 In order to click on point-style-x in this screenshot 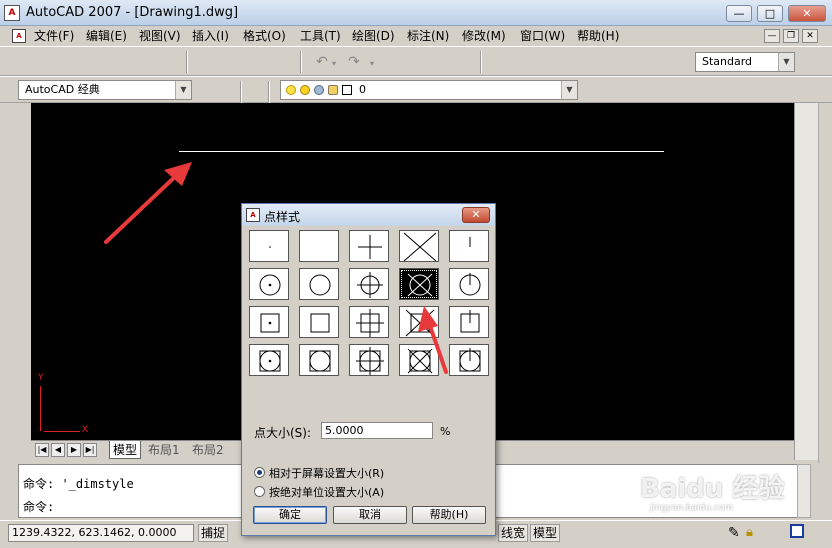, I will do `click(419, 246)`.